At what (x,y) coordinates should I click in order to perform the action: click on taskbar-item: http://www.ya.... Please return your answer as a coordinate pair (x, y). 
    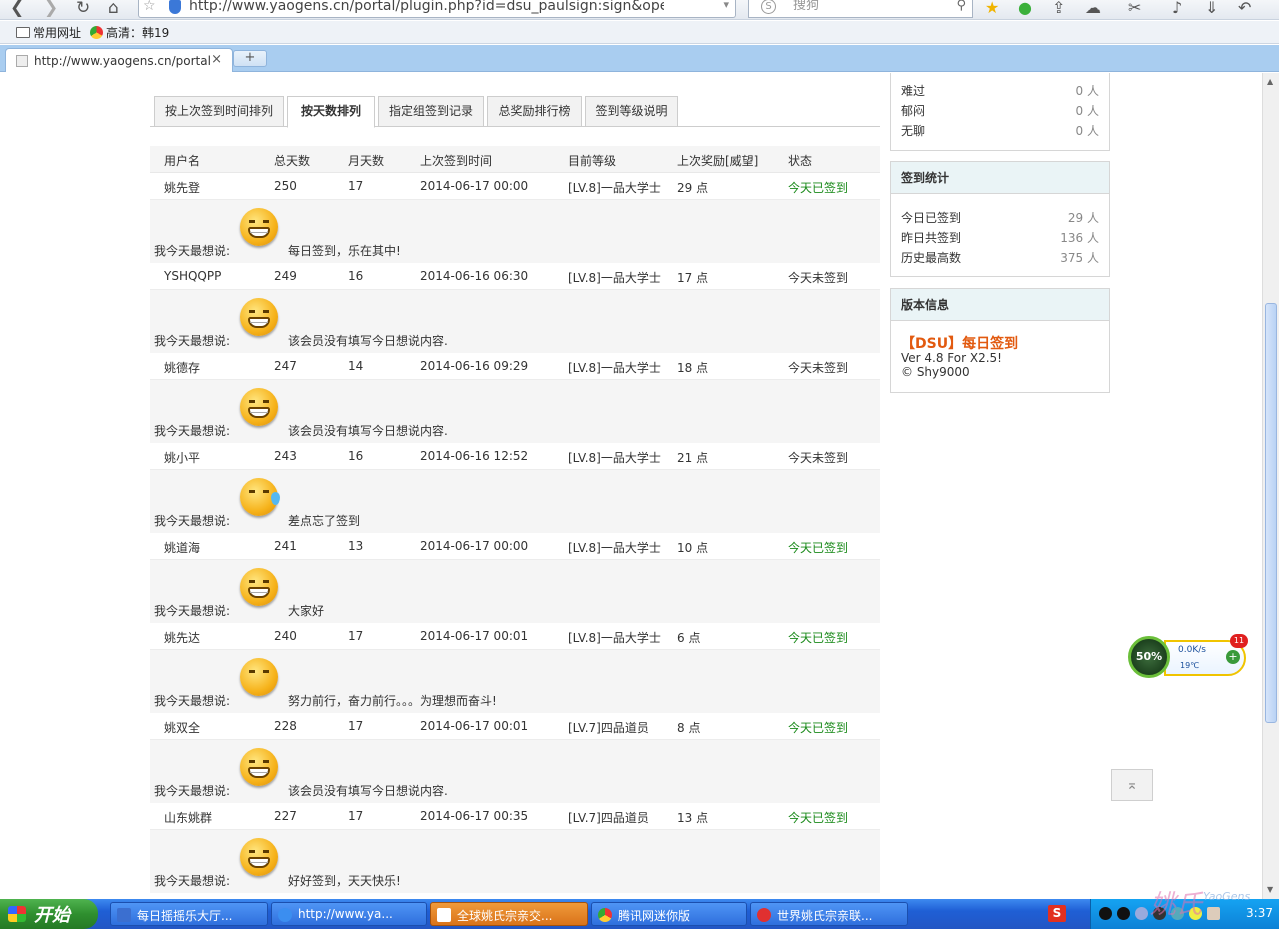
    Looking at the image, I should click on (349, 914).